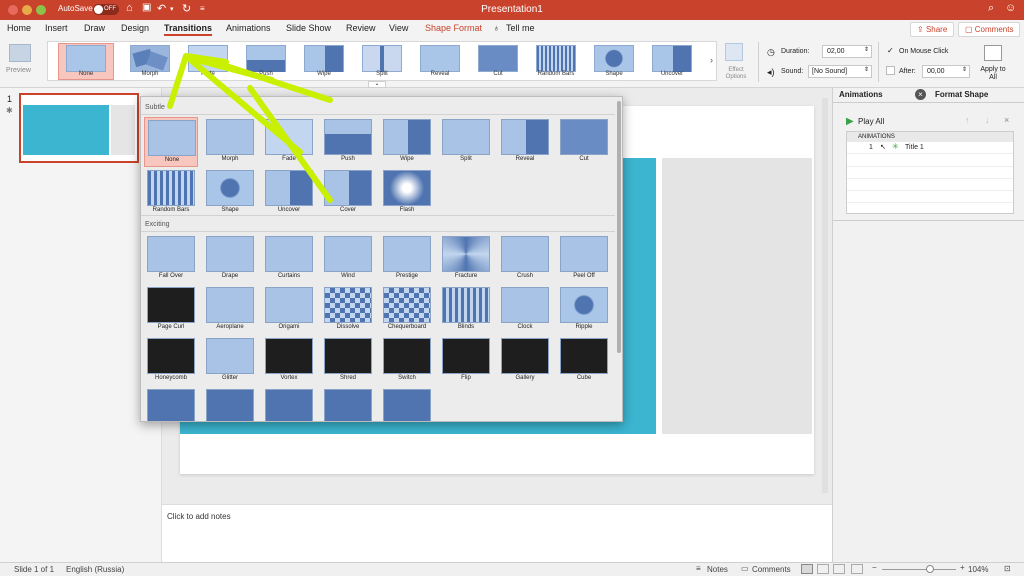 Image resolution: width=1024 pixels, height=576 pixels. I want to click on annotation-arrows, so click(250, 128).